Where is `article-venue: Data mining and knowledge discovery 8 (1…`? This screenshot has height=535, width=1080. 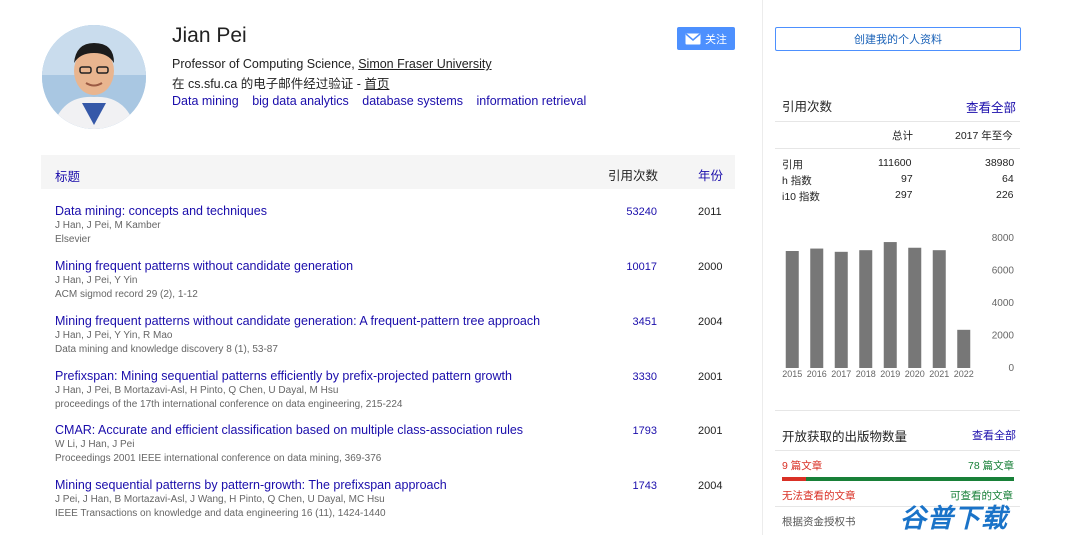 article-venue: Data mining and knowledge discovery 8 (1… is located at coordinates (166, 349).